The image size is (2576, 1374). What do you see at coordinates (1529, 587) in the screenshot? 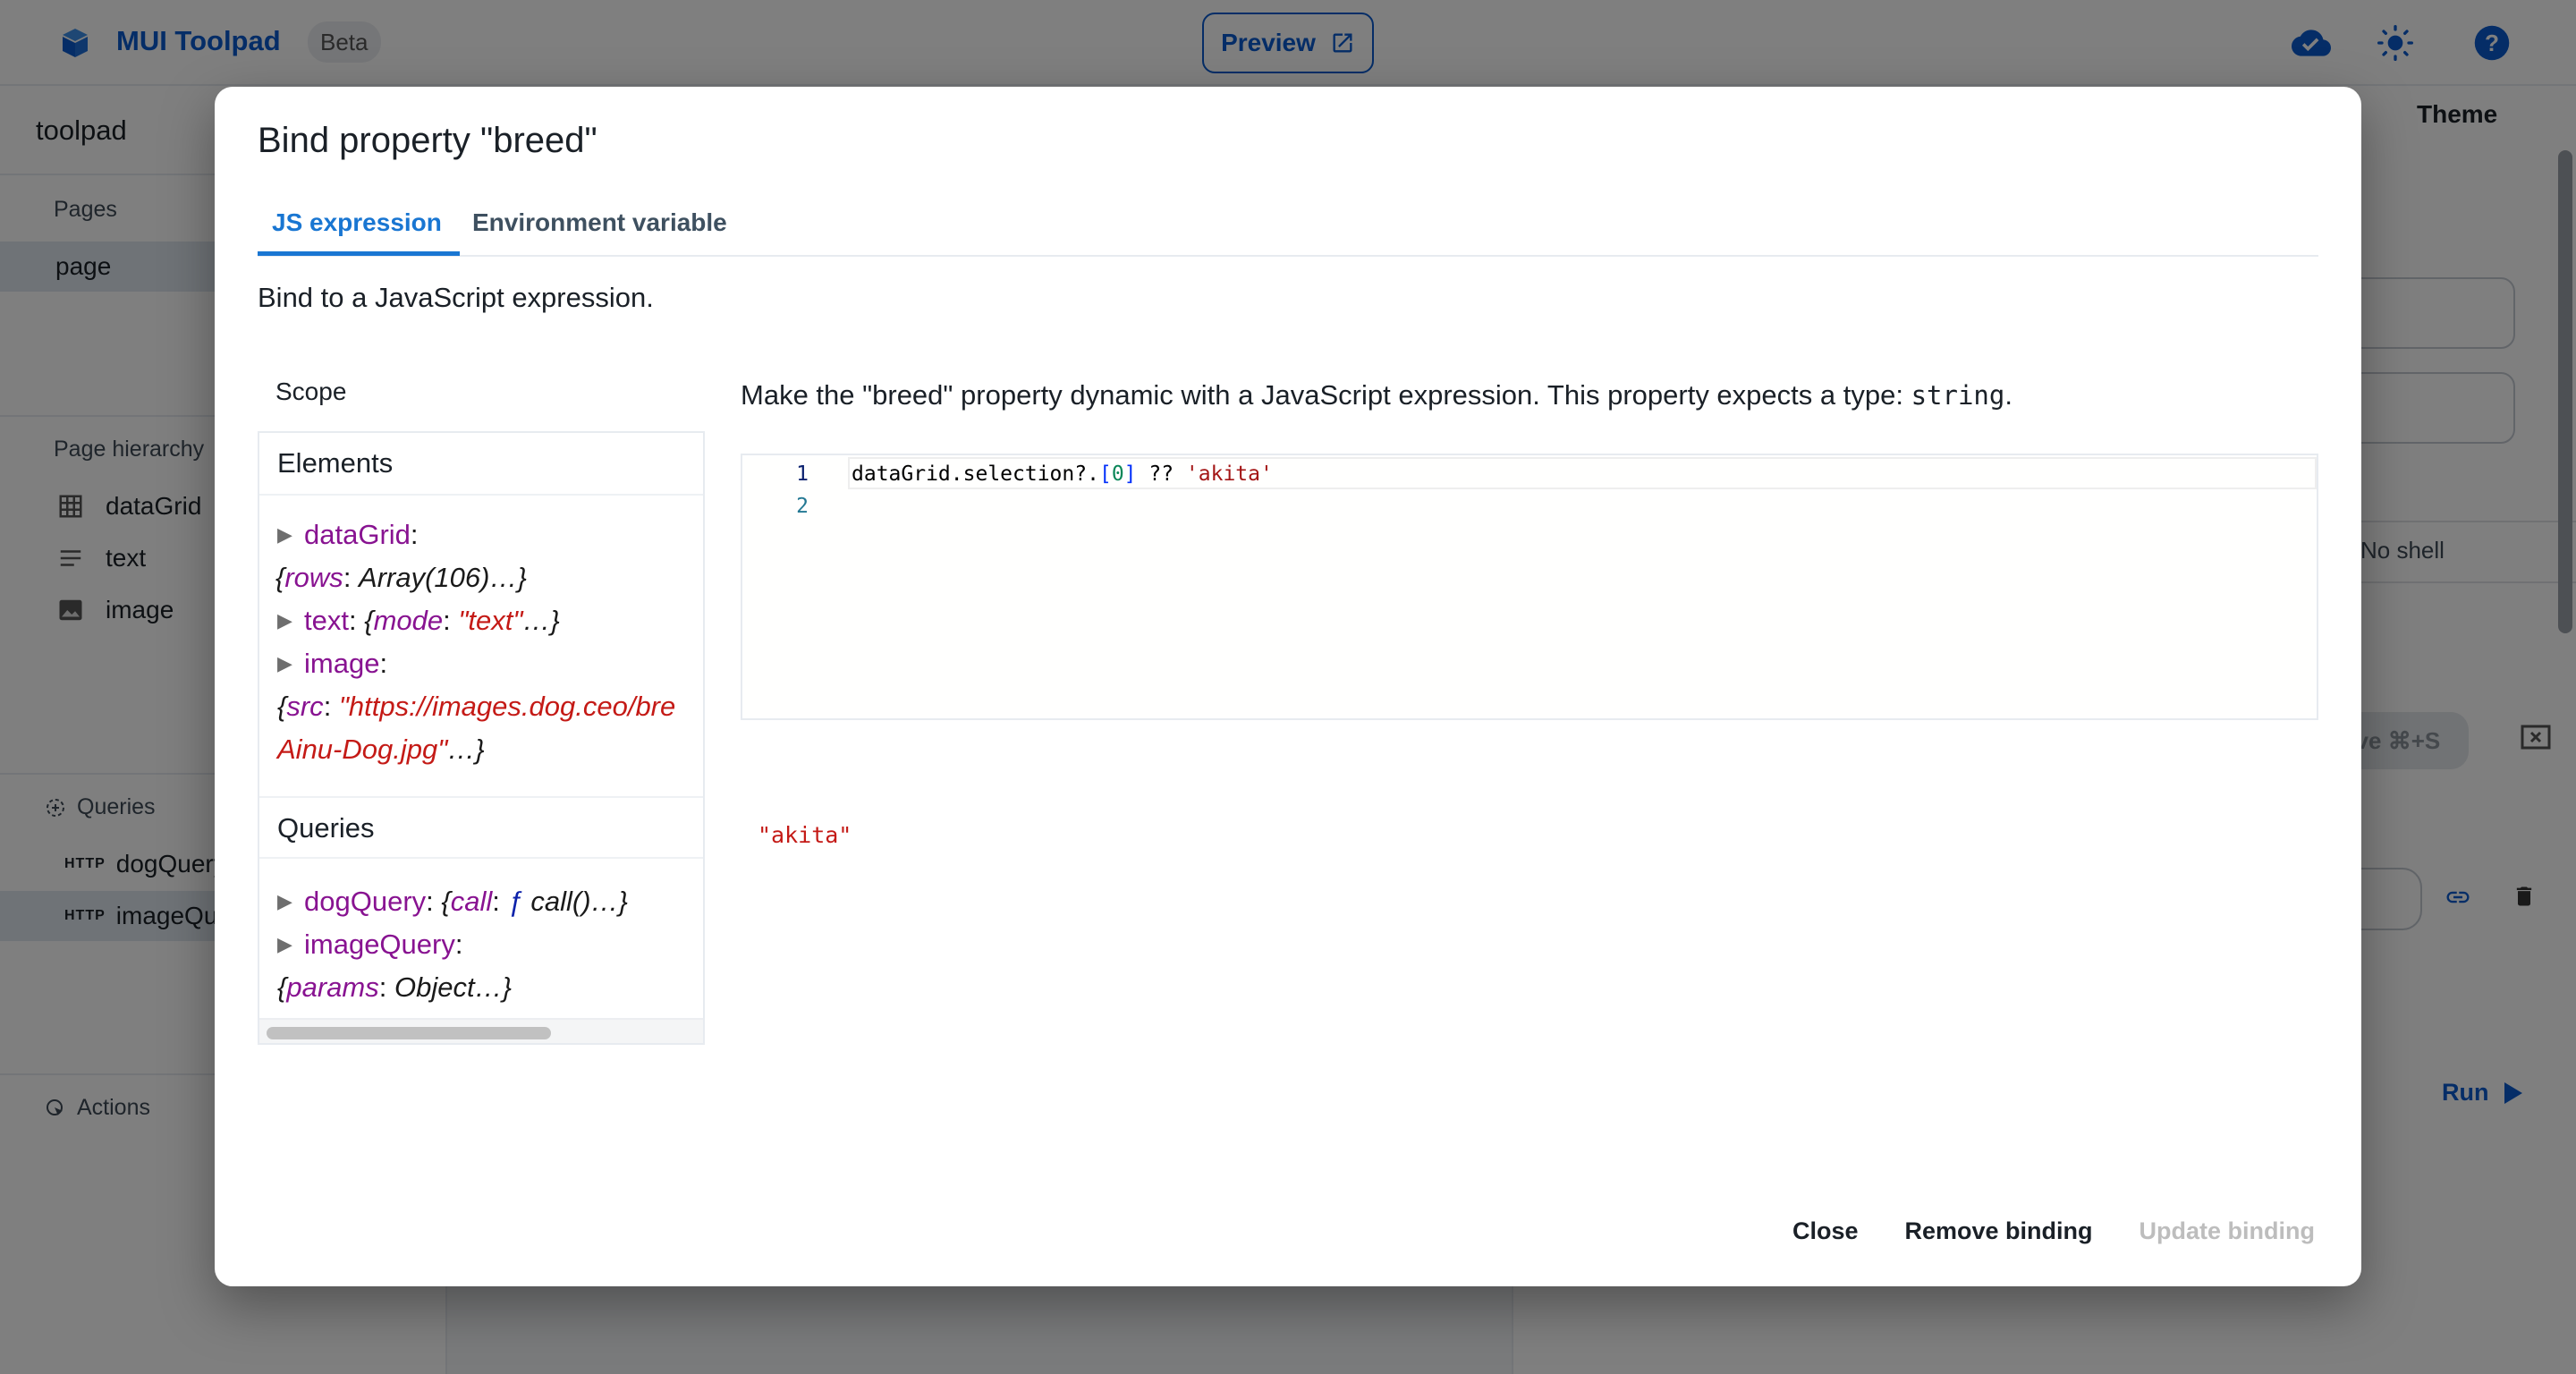
I see `js-expression-editor: 1 2 dataGrid.selection?.[0] ?? 'akita'` at bounding box center [1529, 587].